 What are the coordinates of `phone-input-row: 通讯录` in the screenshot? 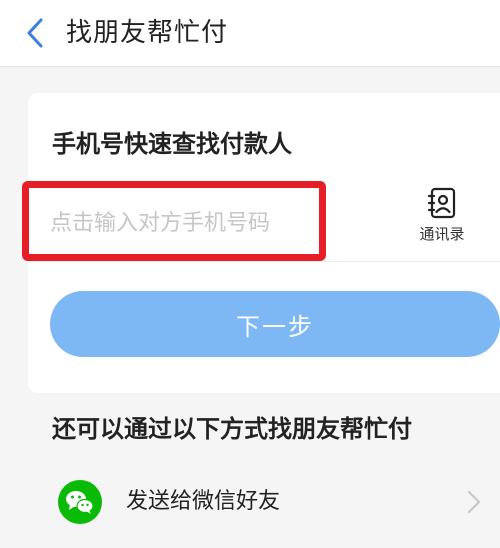 It's located at (261, 222).